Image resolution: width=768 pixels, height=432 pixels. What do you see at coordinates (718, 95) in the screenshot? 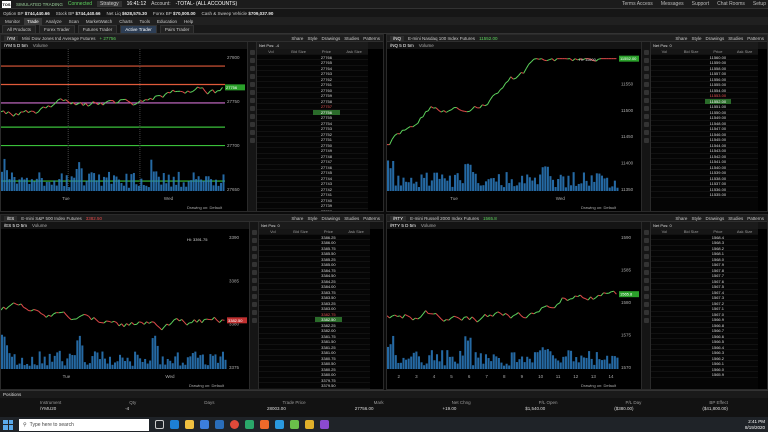
I see `price-cell: 11553.00` at bounding box center [718, 95].